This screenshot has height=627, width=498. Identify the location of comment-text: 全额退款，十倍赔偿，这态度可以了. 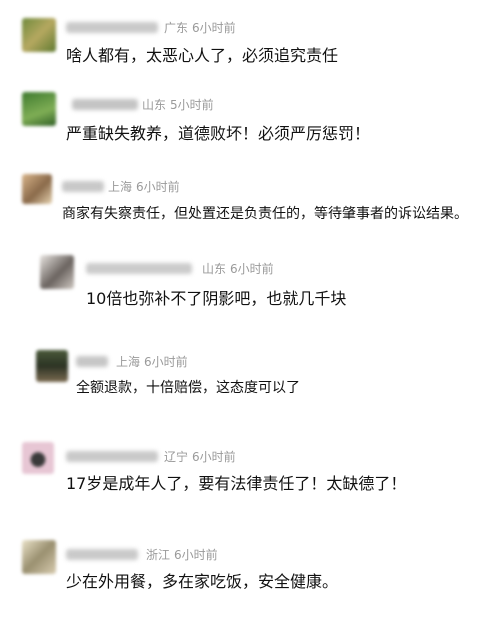
(188, 388).